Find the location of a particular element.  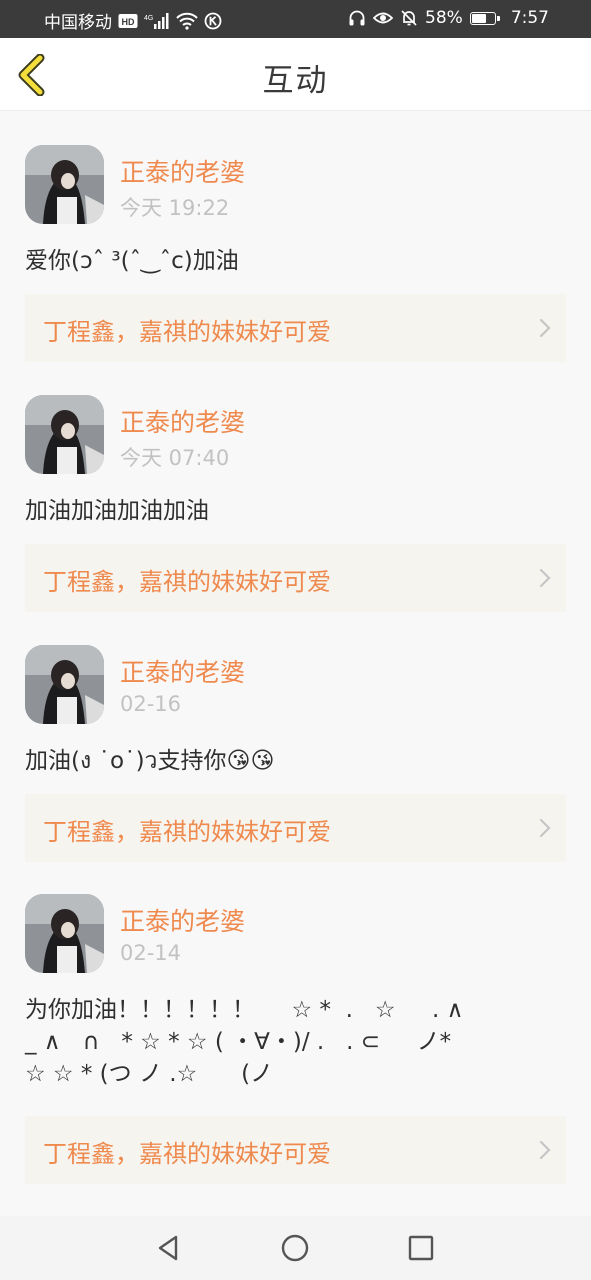

headphones-icon is located at coordinates (357, 18).